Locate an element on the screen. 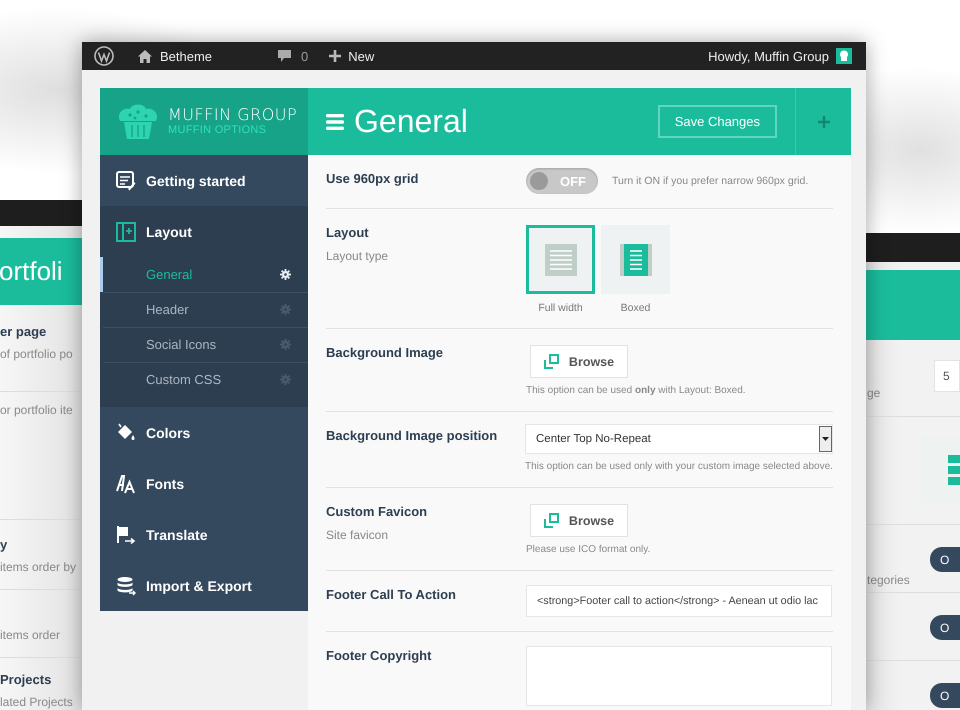 The width and height of the screenshot is (960, 710). option-note: Please use ICO format only. is located at coordinates (588, 549).